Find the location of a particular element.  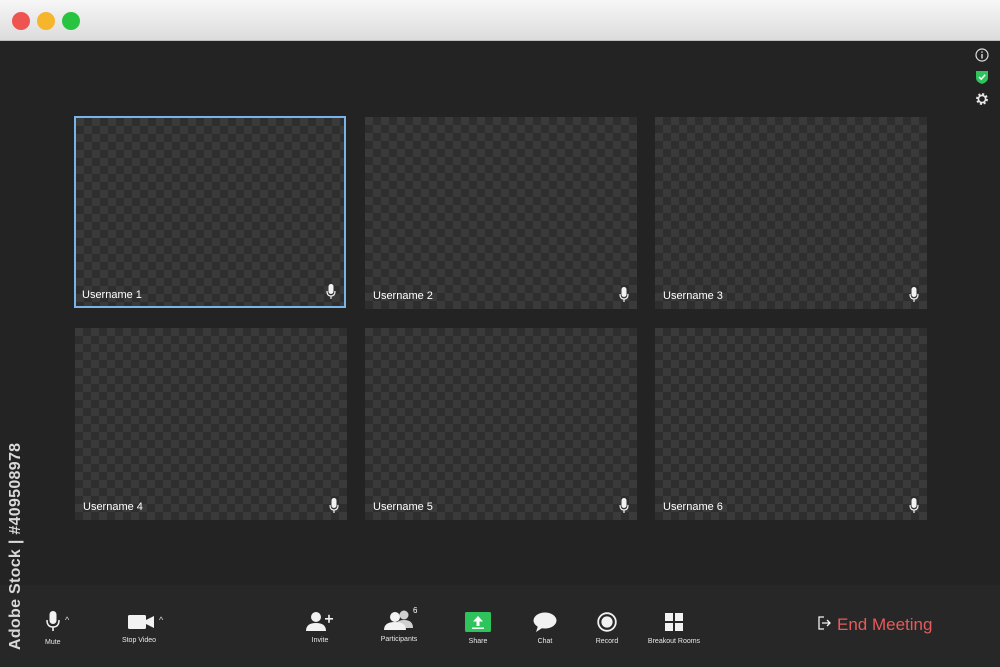

mute-label: Mute is located at coordinates (53, 642).